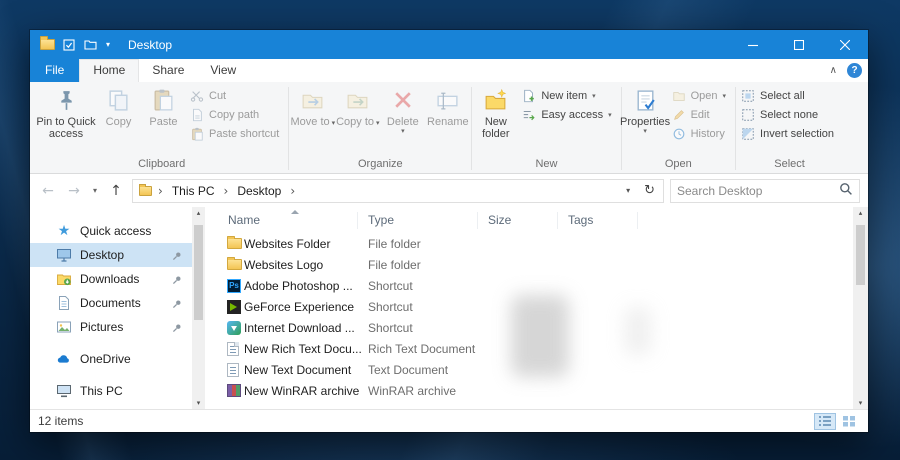  What do you see at coordinates (825, 421) in the screenshot?
I see `details-view-button` at bounding box center [825, 421].